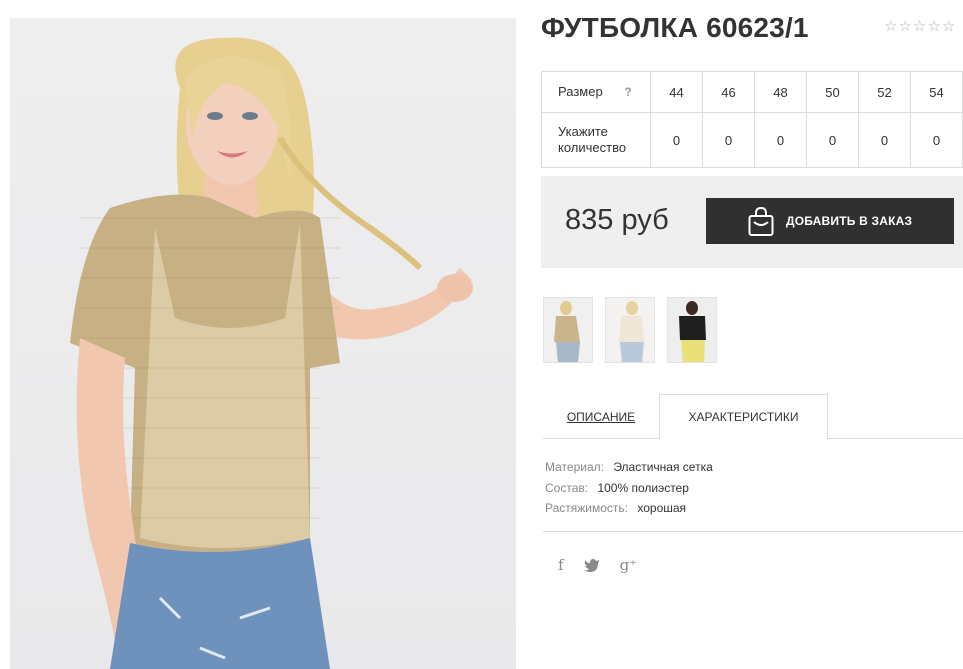 The image size is (963, 669). I want to click on rating-stars: ☆ ☆ ☆ ☆ ☆, so click(919, 27).